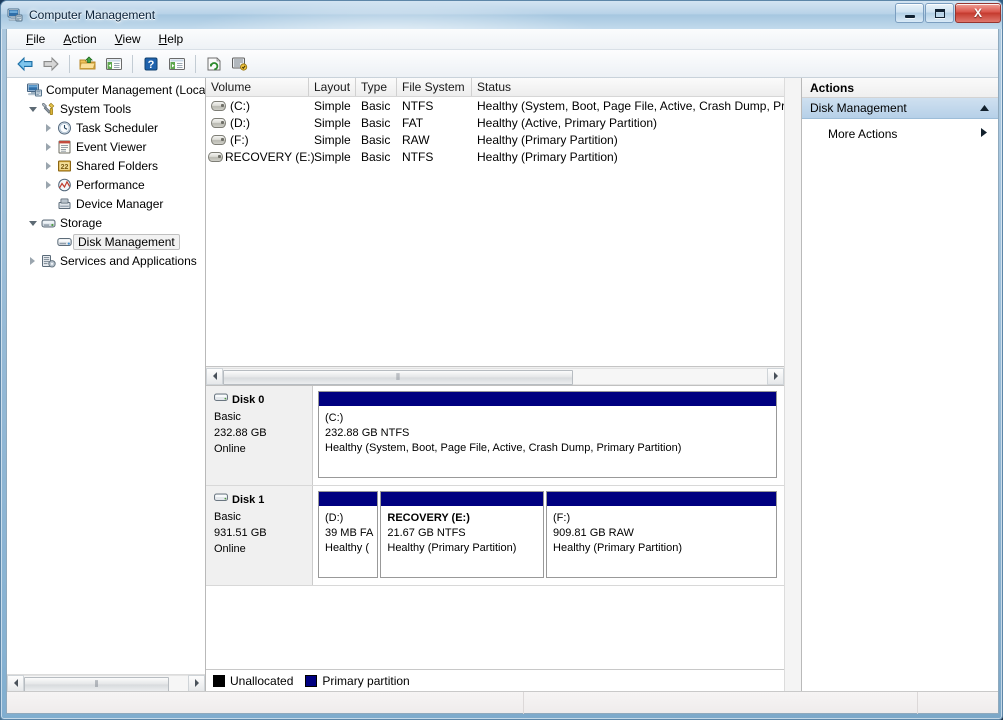 The width and height of the screenshot is (1003, 720). Describe the element at coordinates (15, 683) in the screenshot. I see `tree-scroll-left-button` at that location.